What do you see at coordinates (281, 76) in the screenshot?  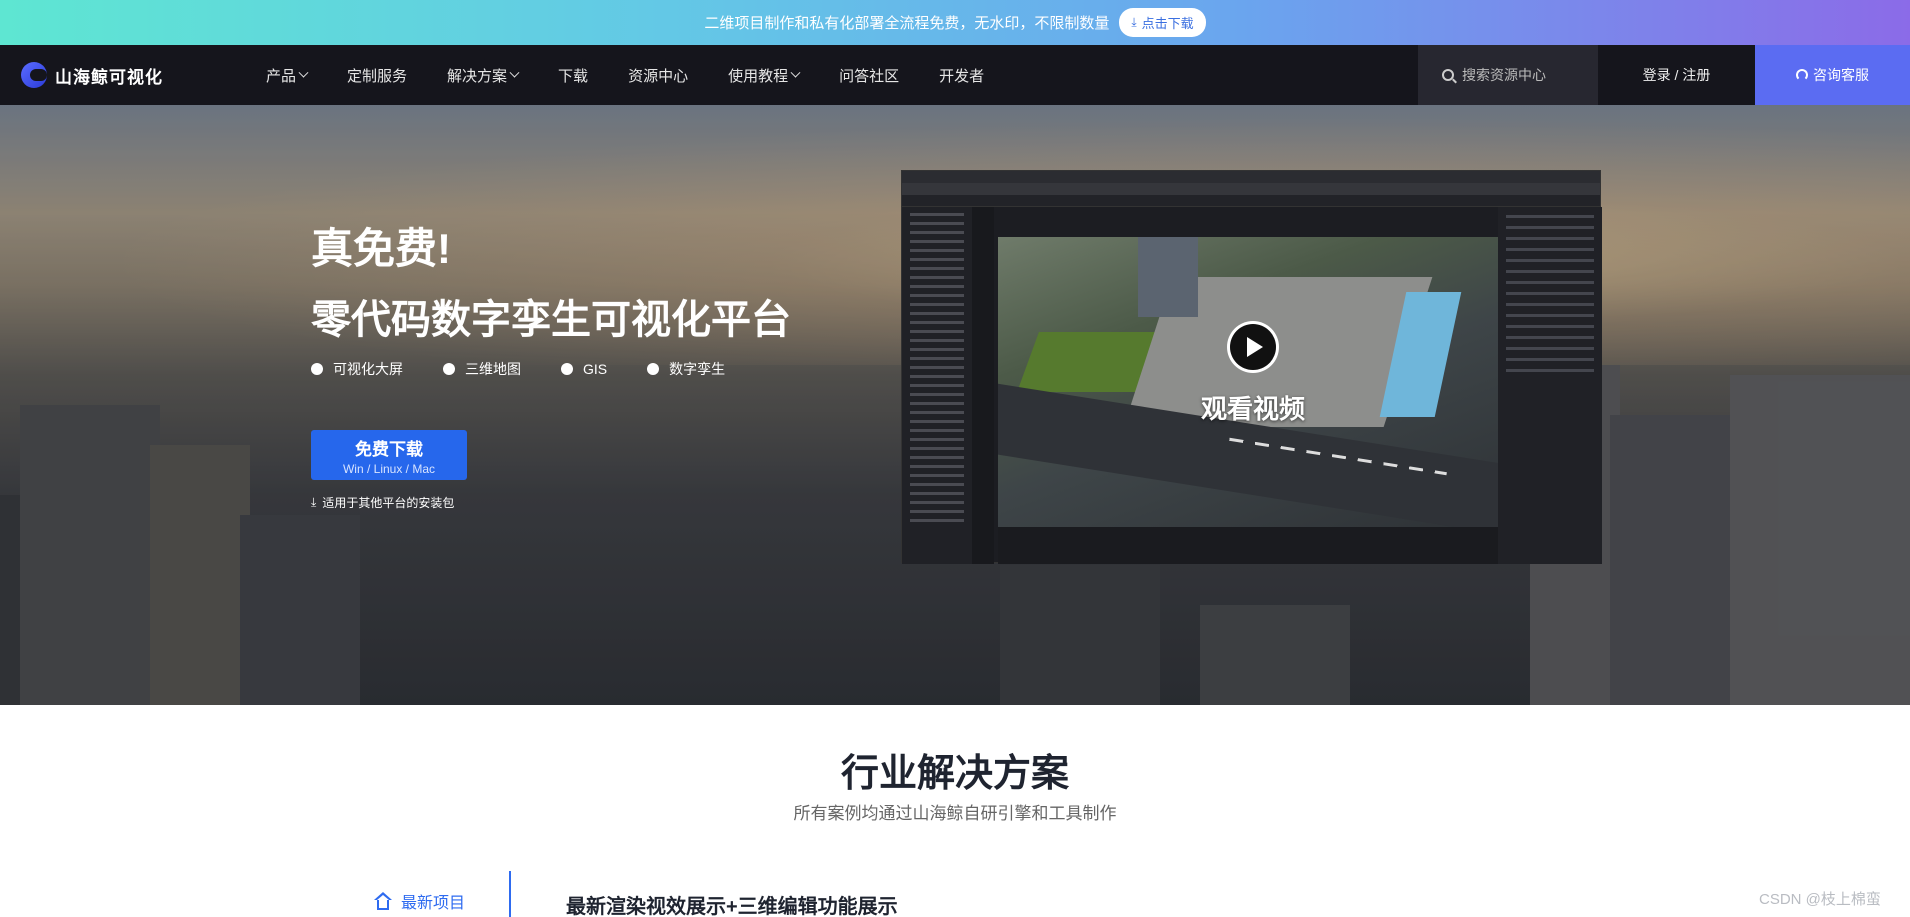 I see `menu-label: 产品` at bounding box center [281, 76].